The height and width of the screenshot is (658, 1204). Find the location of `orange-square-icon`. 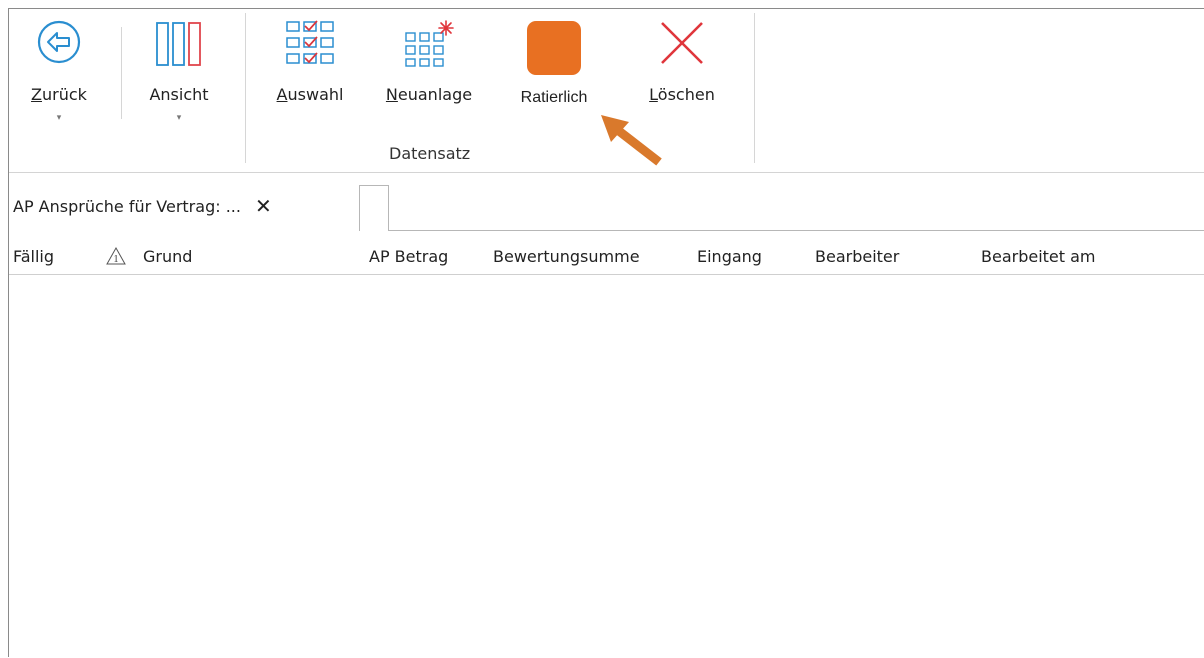

orange-square-icon is located at coordinates (554, 48).